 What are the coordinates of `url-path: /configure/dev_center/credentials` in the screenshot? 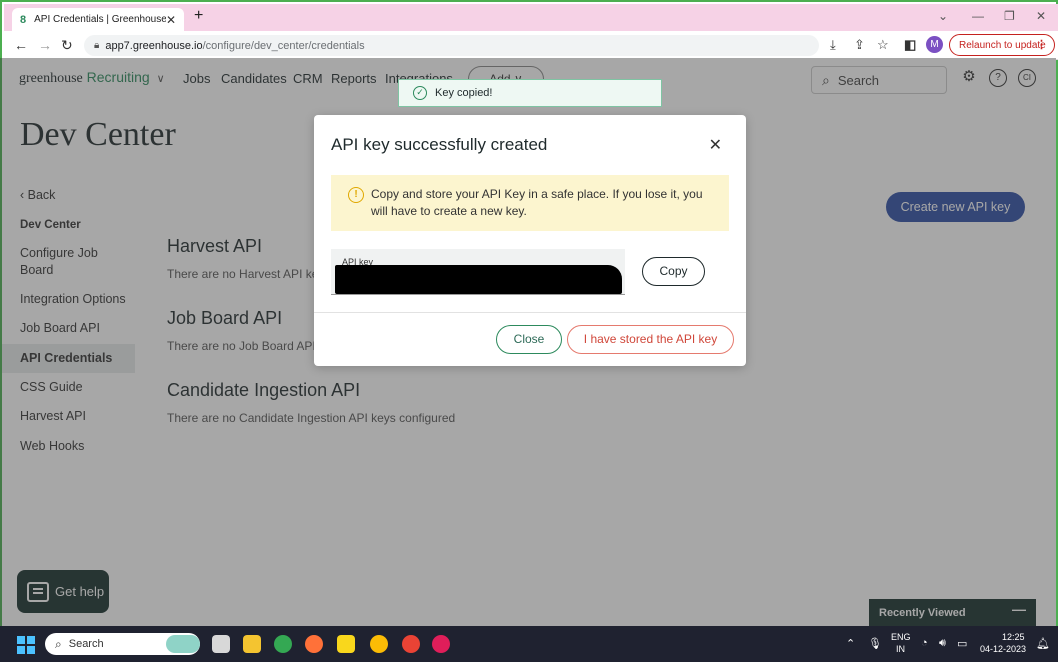 It's located at (283, 45).